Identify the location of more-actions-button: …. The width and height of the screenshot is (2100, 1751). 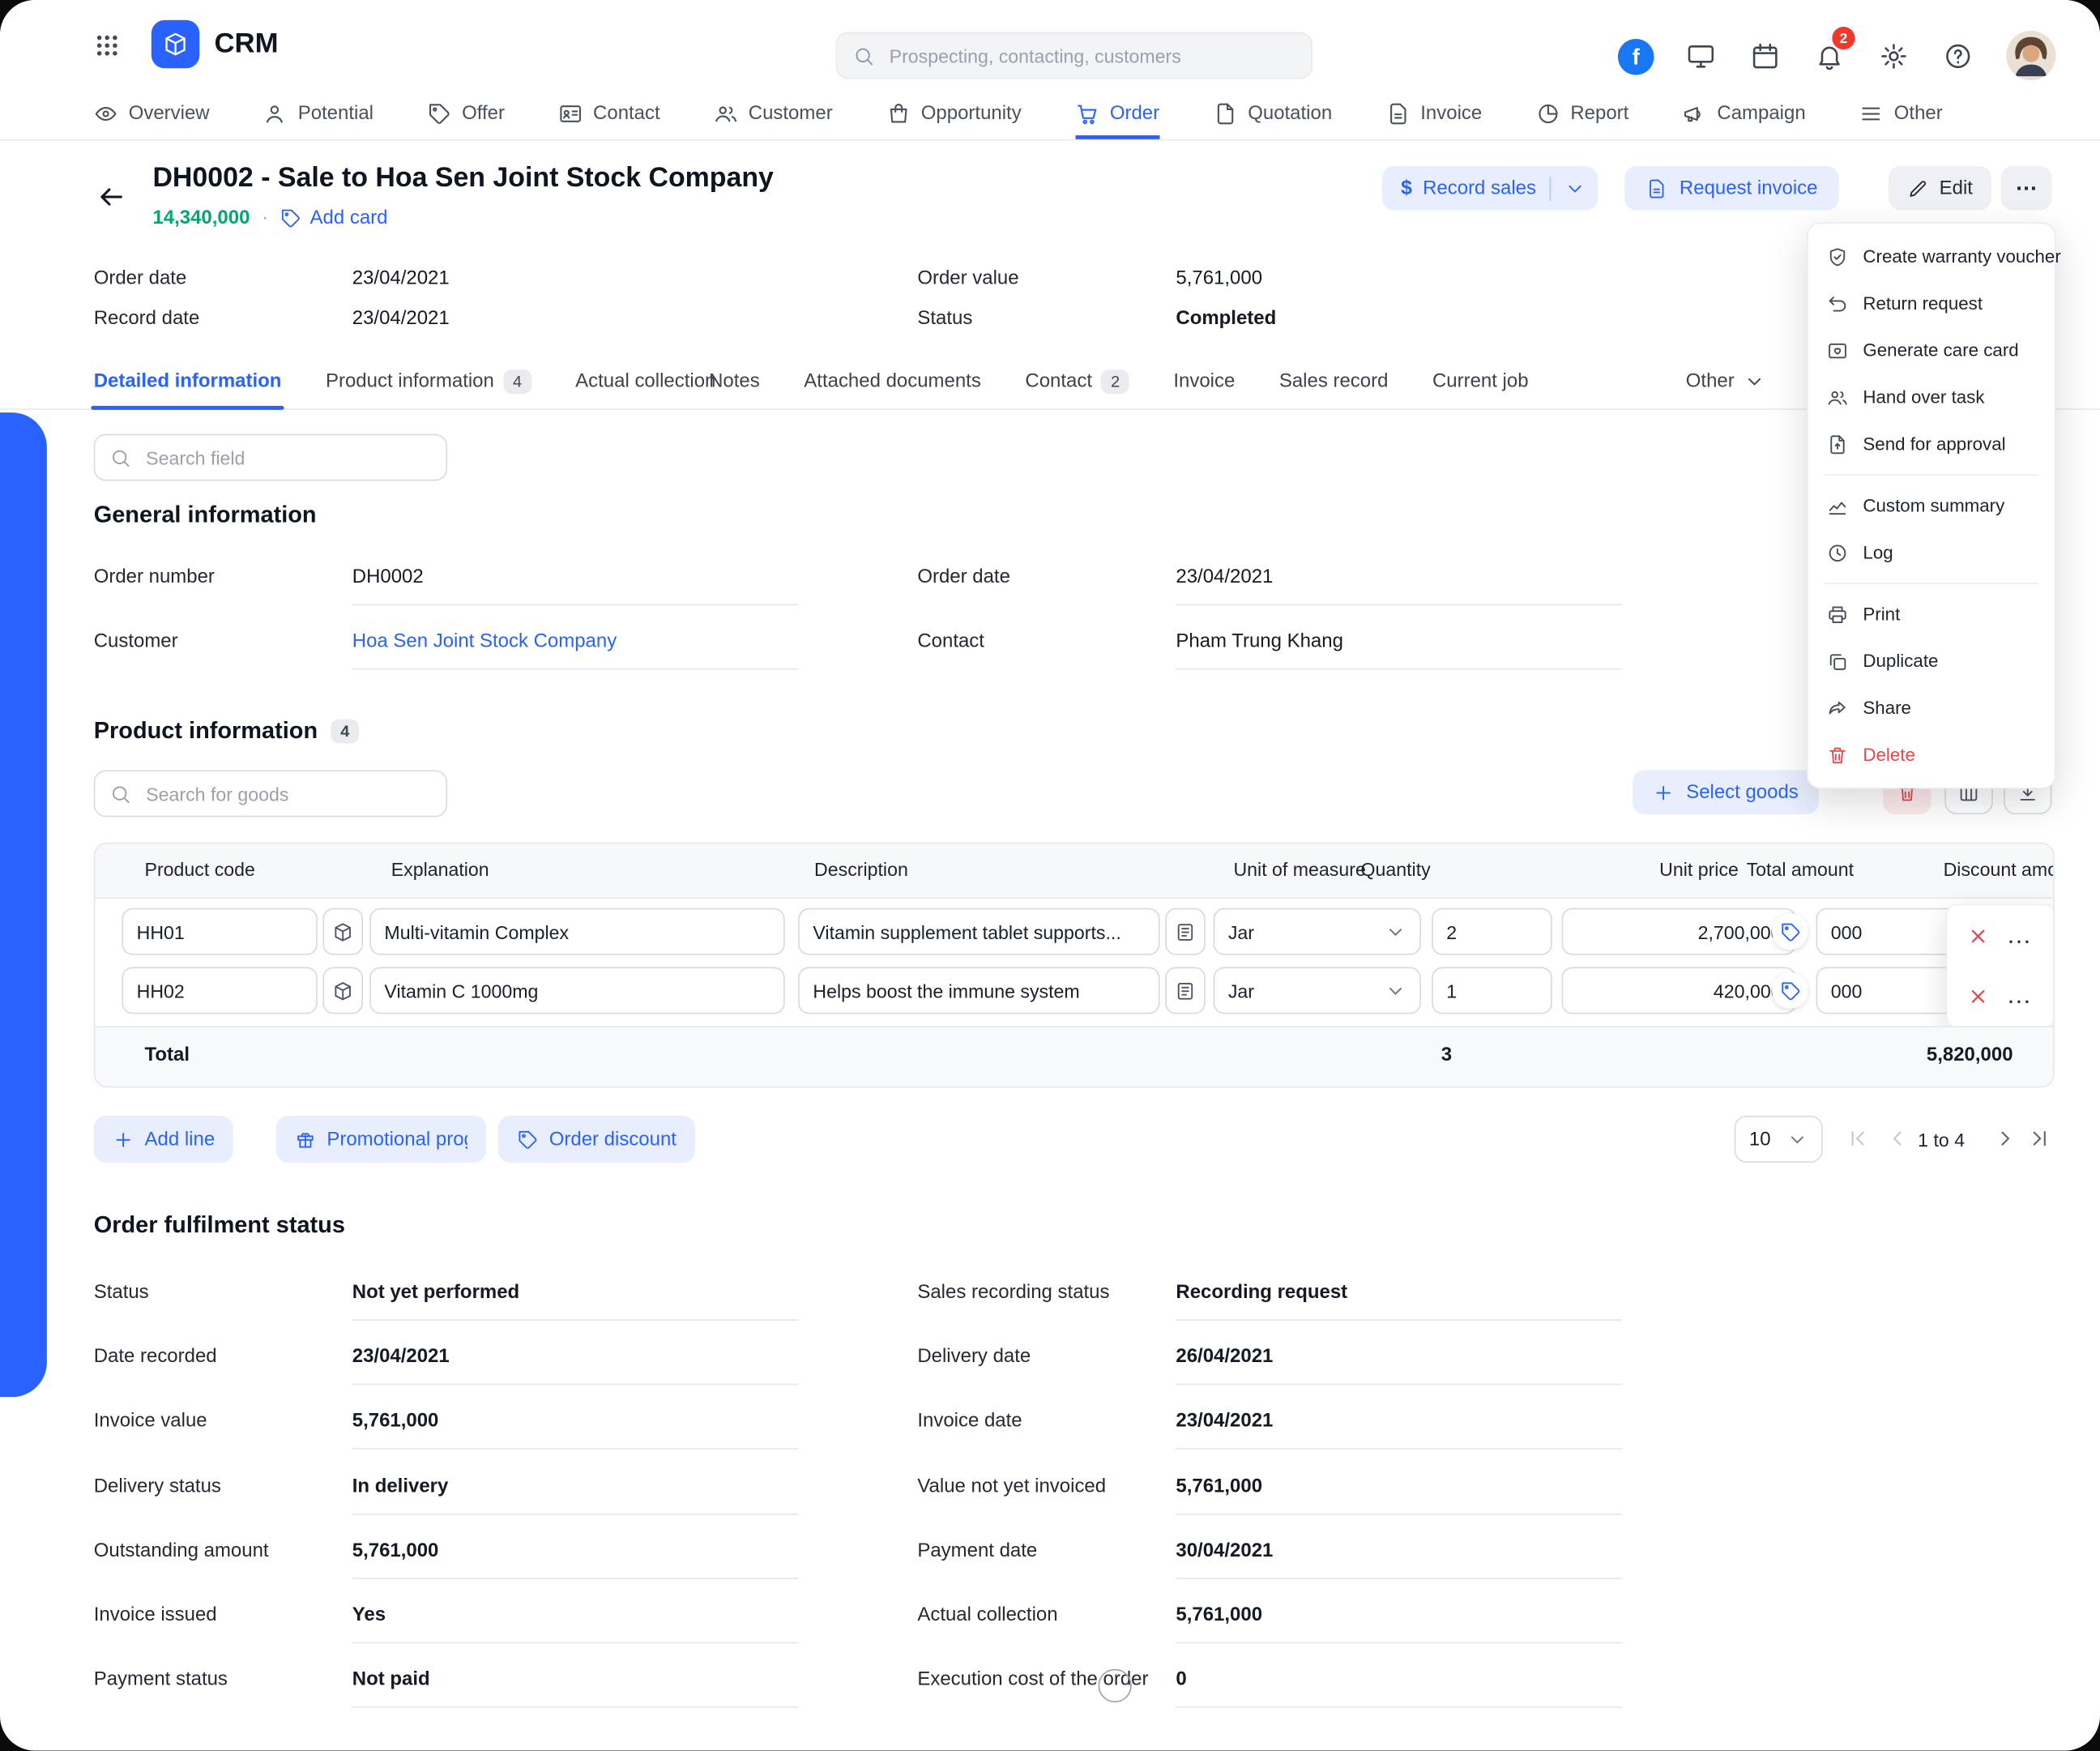
(2026, 188).